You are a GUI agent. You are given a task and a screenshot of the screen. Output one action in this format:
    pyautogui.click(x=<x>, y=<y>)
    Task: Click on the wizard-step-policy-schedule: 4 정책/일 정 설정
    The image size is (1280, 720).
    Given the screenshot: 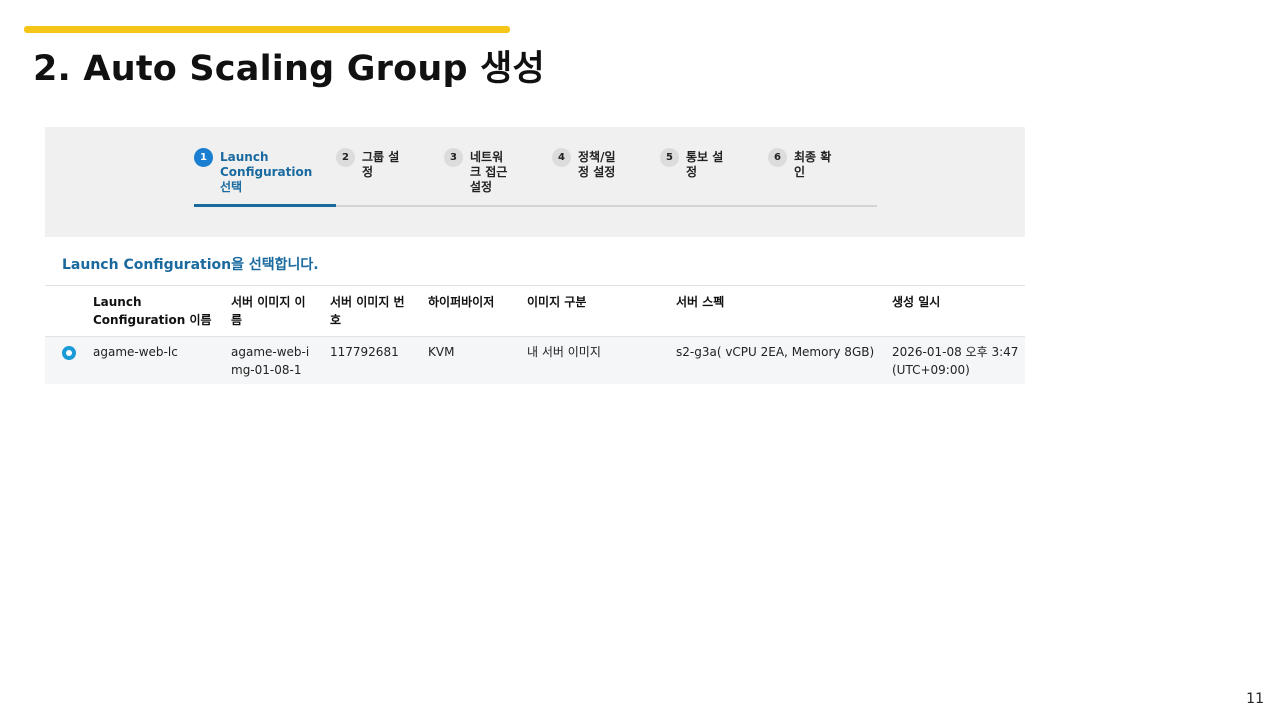 What is the action you would take?
    pyautogui.click(x=584, y=164)
    